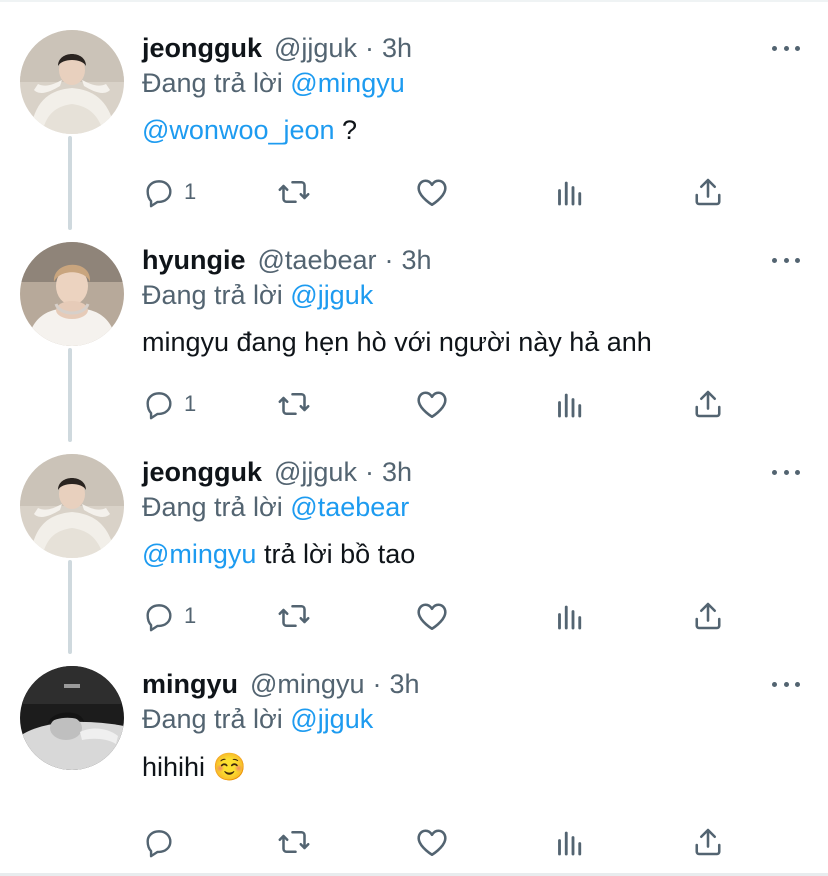  Describe the element at coordinates (199, 554) in the screenshot. I see `mention-link: @mingyu` at that location.